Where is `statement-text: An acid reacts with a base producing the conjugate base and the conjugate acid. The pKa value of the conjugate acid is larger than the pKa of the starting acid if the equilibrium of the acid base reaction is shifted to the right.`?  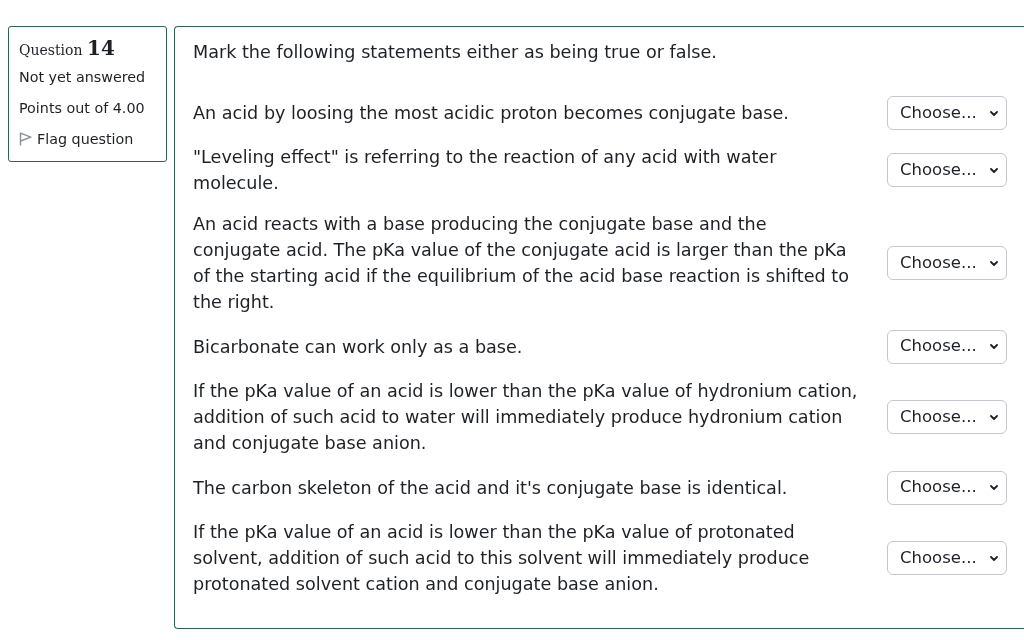
statement-text: An acid reacts with a base producing the conjugate base and the conjugate acid. The pKa value of the conjugate acid is larger than the pKa of the starting acid if the equilibrium of the acid base reaction is shifted to the right. is located at coordinates (521, 263).